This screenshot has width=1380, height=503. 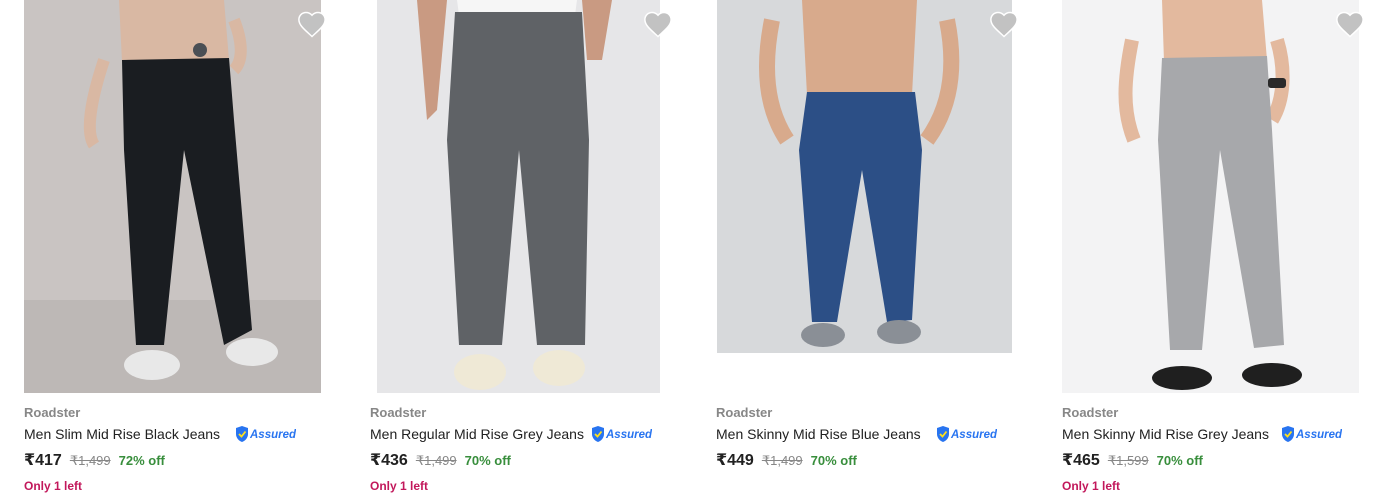 I want to click on discount-label: 72% off, so click(x=141, y=460).